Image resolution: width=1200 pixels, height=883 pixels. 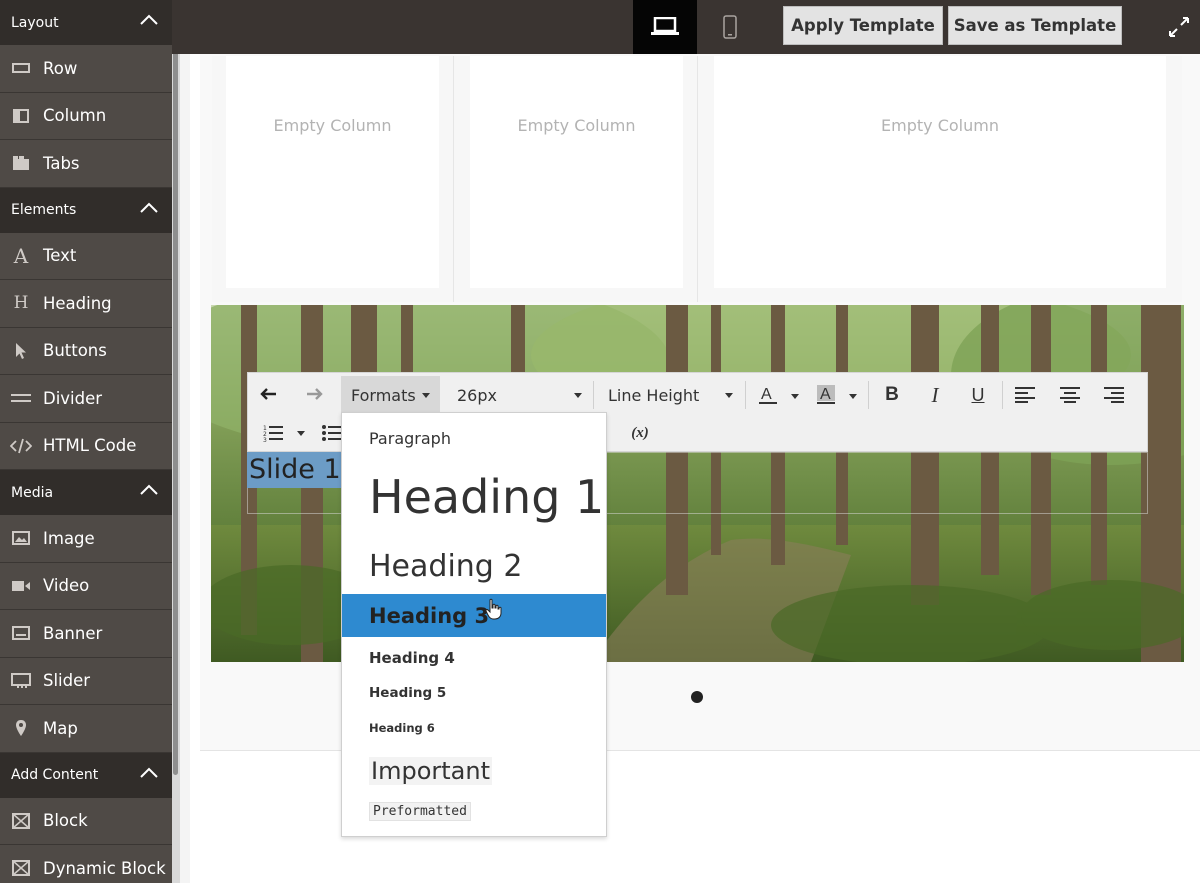 I want to click on sidebar-item-block: Block, so click(x=86, y=821).